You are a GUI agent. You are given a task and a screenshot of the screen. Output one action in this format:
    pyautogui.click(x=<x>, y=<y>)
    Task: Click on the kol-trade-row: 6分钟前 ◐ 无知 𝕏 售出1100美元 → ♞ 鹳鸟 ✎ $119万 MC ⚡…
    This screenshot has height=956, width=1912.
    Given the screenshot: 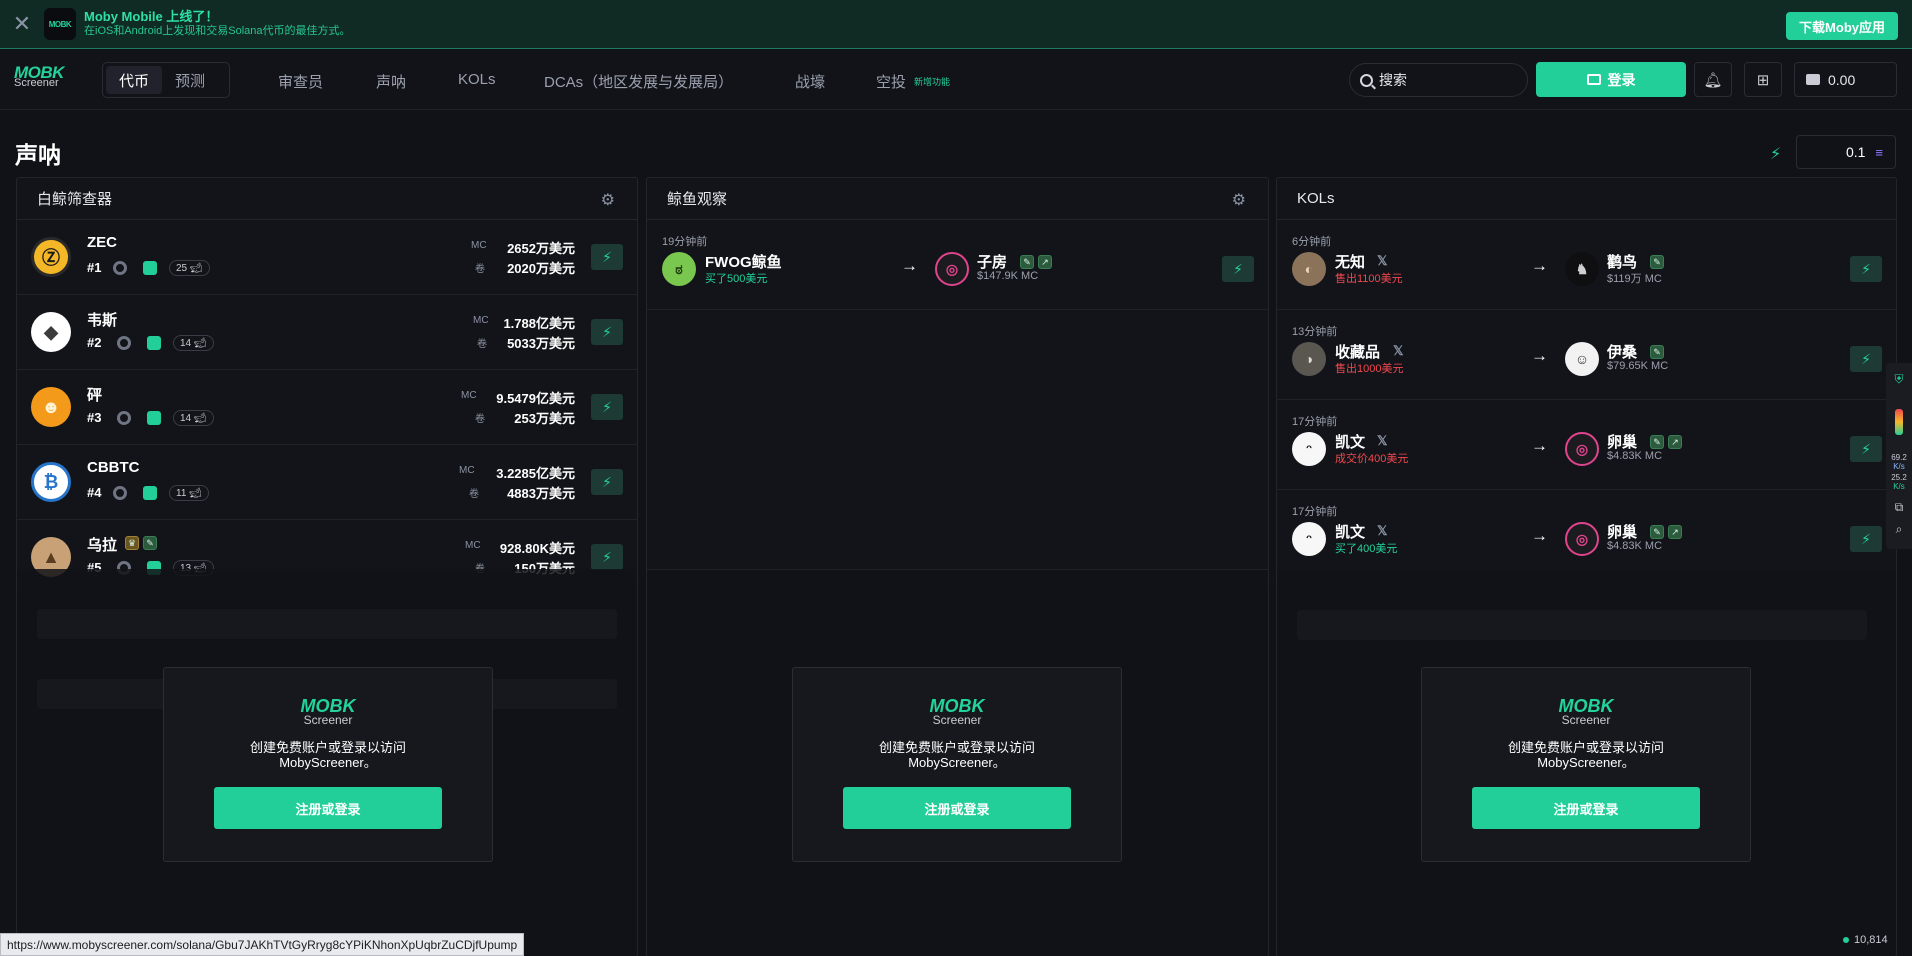 What is the action you would take?
    pyautogui.click(x=1586, y=265)
    